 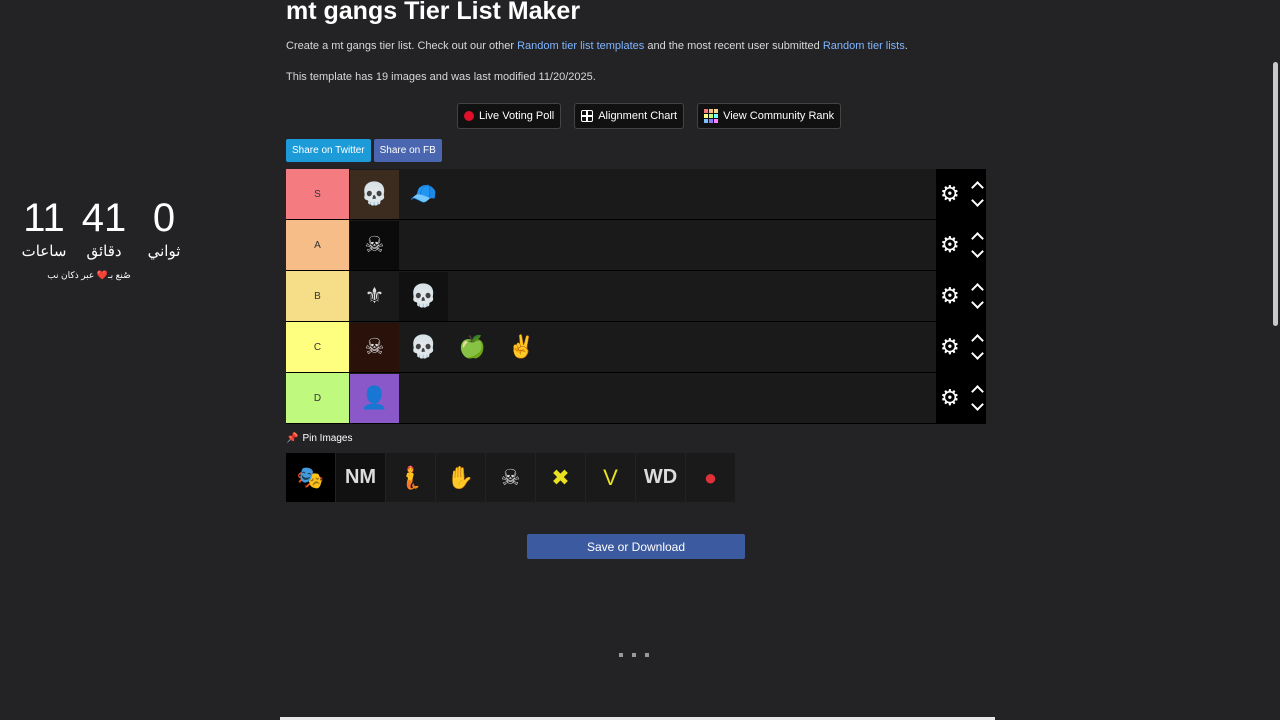 I want to click on tier-label: A, so click(x=317, y=245).